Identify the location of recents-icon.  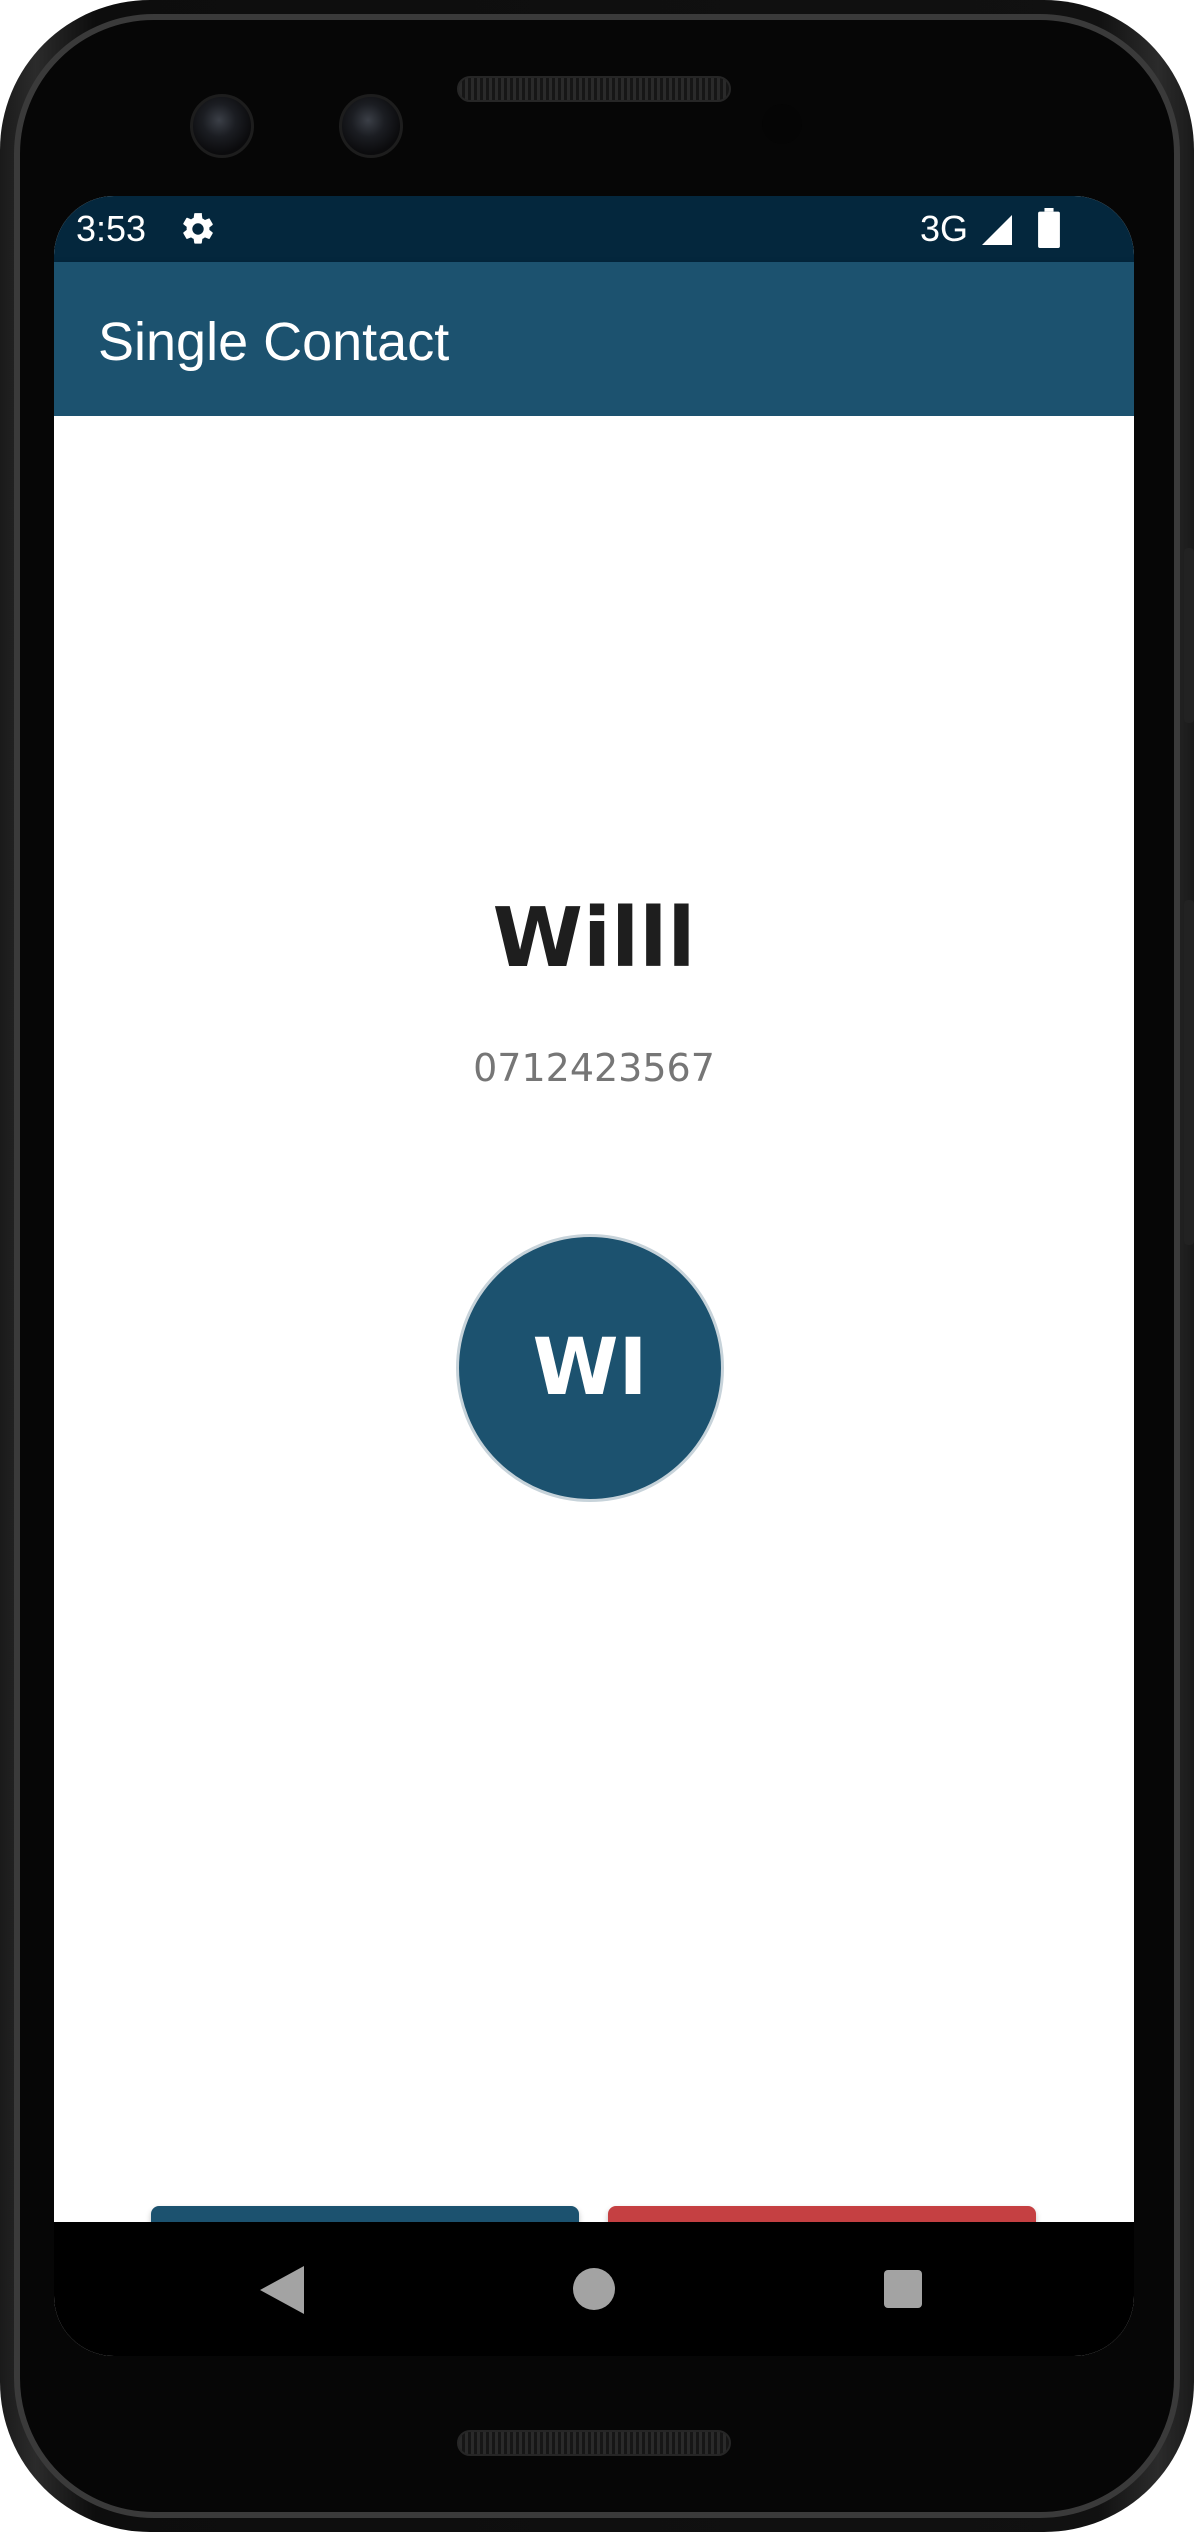
(903, 2289).